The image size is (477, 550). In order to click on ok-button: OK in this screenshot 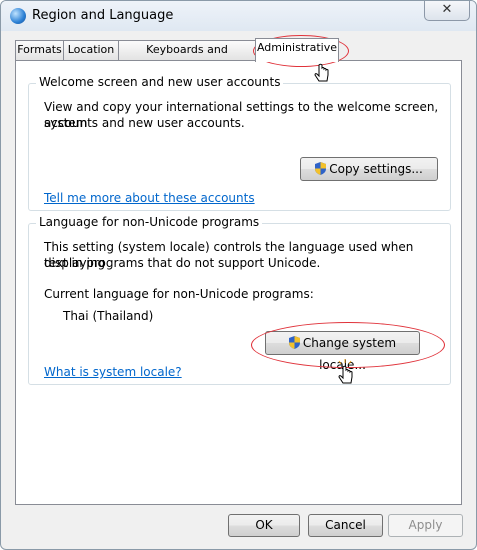, I will do `click(264, 525)`.